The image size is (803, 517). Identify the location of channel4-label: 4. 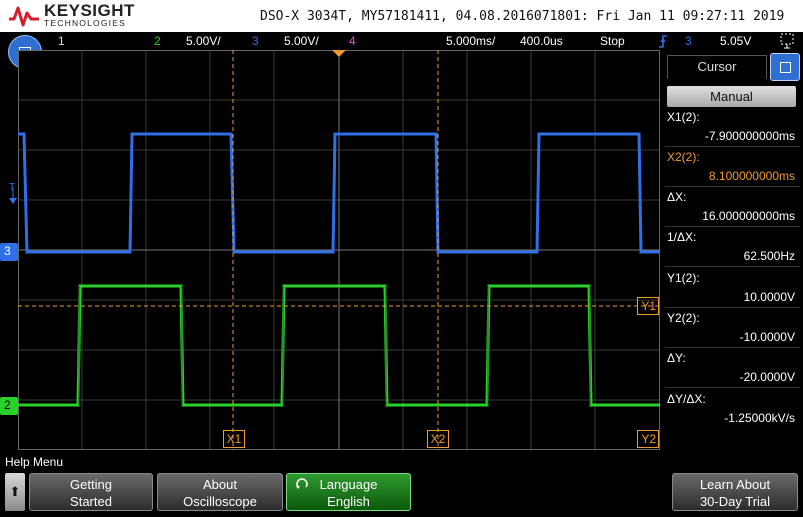
(352, 41).